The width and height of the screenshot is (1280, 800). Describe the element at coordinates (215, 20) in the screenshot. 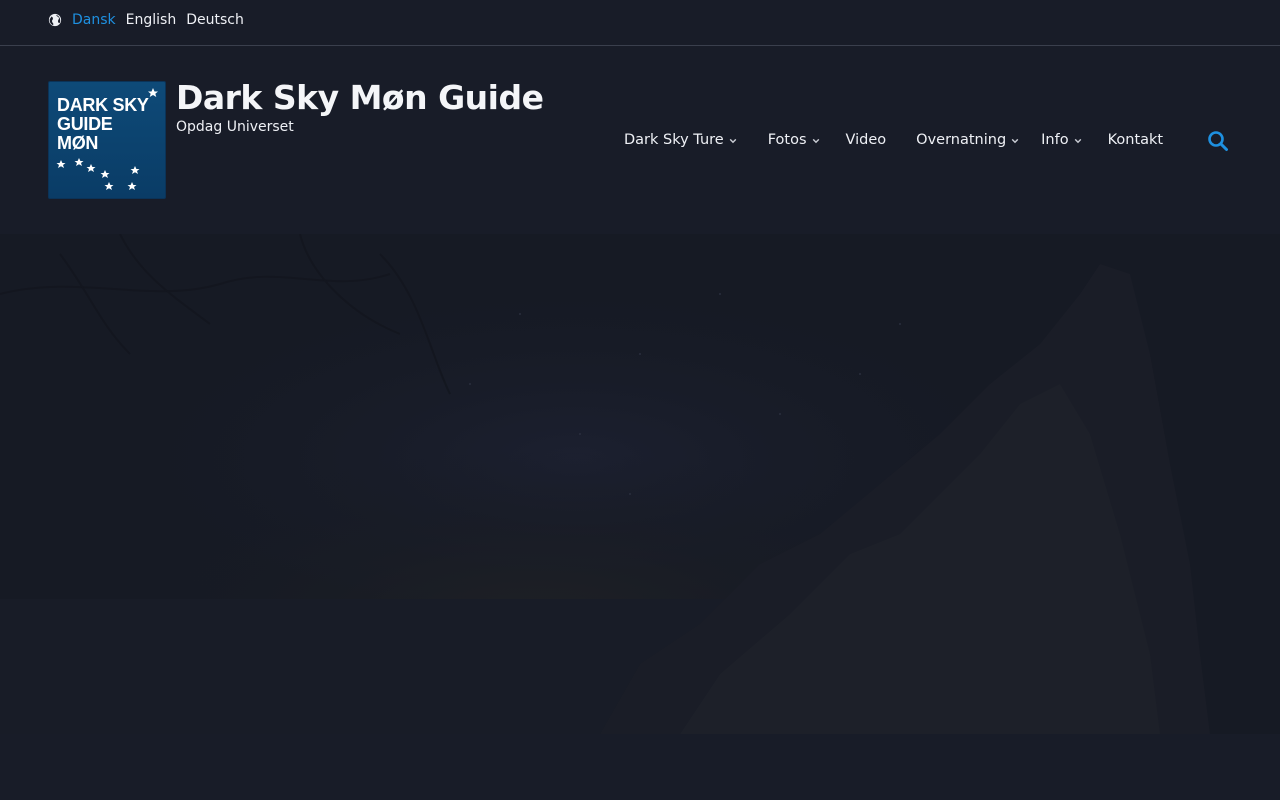

I see `language-deutsch: Deutsch` at that location.